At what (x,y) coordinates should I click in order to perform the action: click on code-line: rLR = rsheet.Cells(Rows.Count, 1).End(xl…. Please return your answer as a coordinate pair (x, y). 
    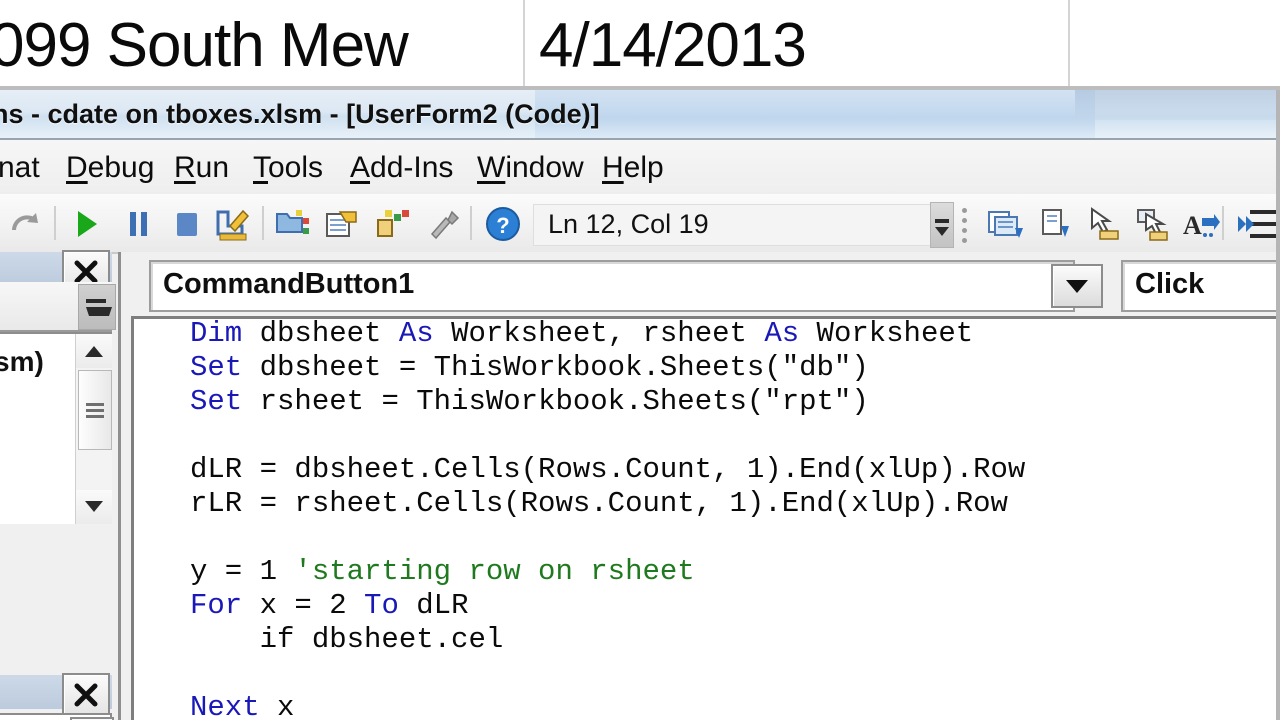
    Looking at the image, I should click on (735, 504).